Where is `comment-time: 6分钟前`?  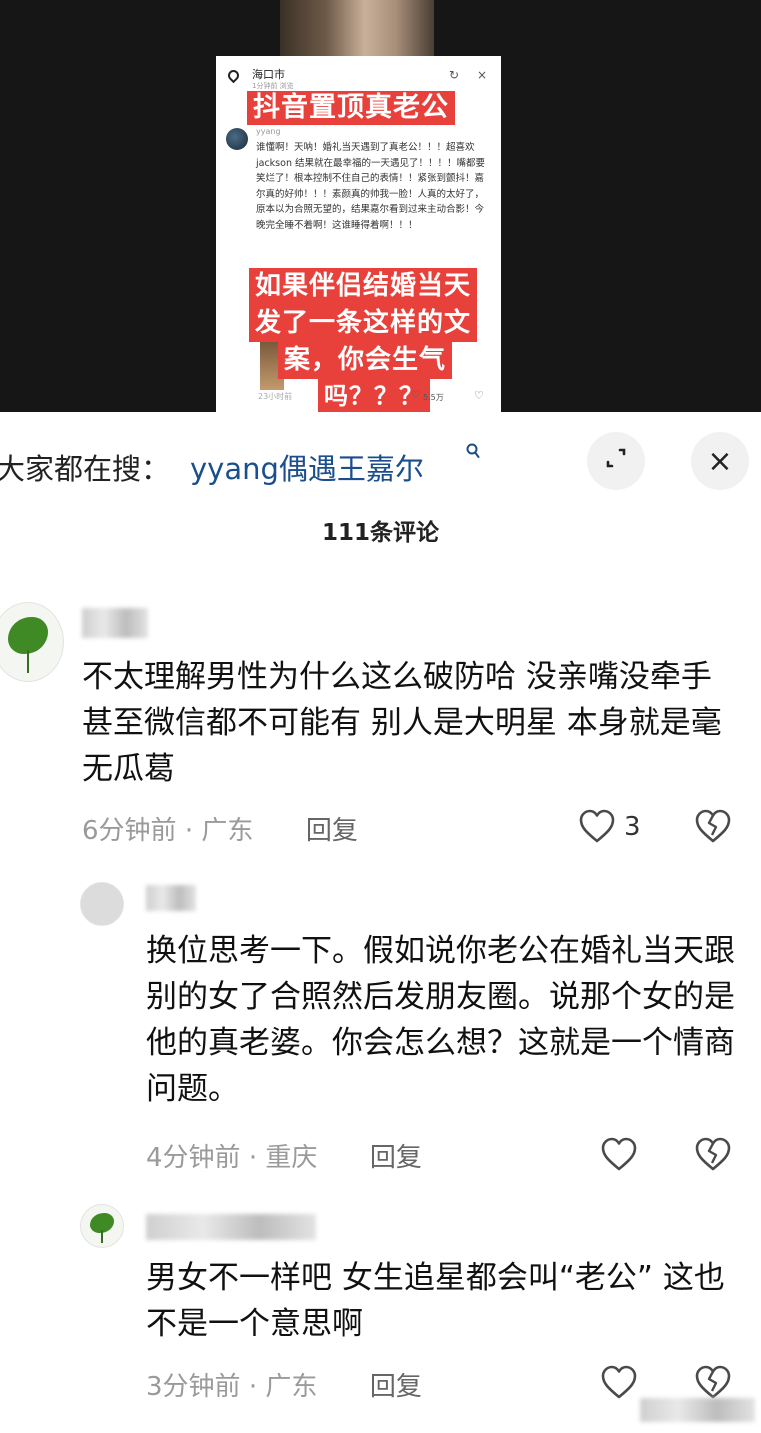
comment-time: 6分钟前 is located at coordinates (129, 831).